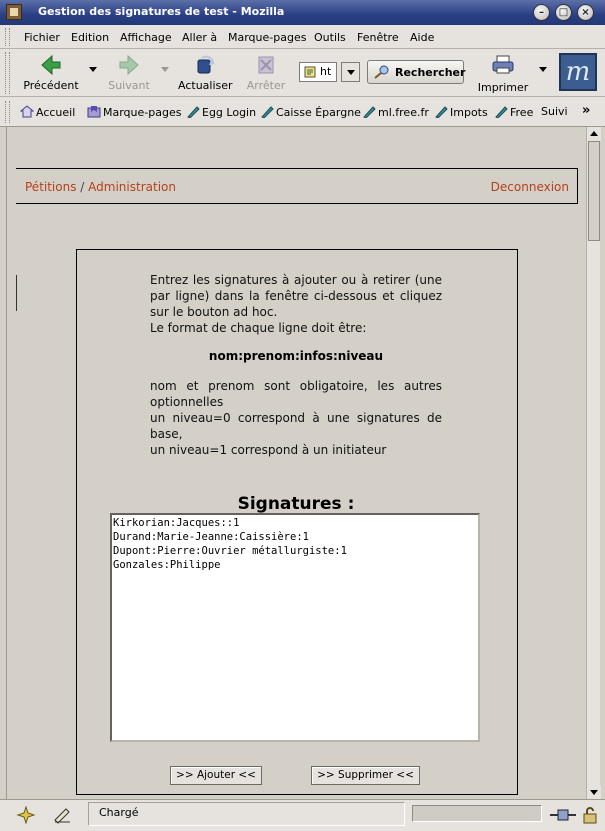 This screenshot has height=831, width=605. What do you see at coordinates (199, 37) in the screenshot?
I see `menu-aller-a: Aller à` at bounding box center [199, 37].